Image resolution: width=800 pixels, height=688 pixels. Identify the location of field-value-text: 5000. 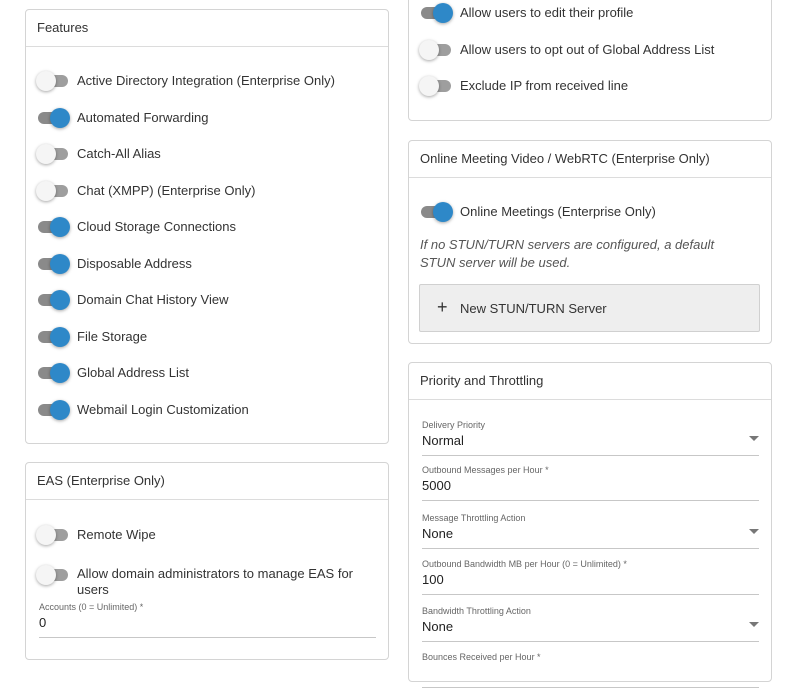
(436, 485).